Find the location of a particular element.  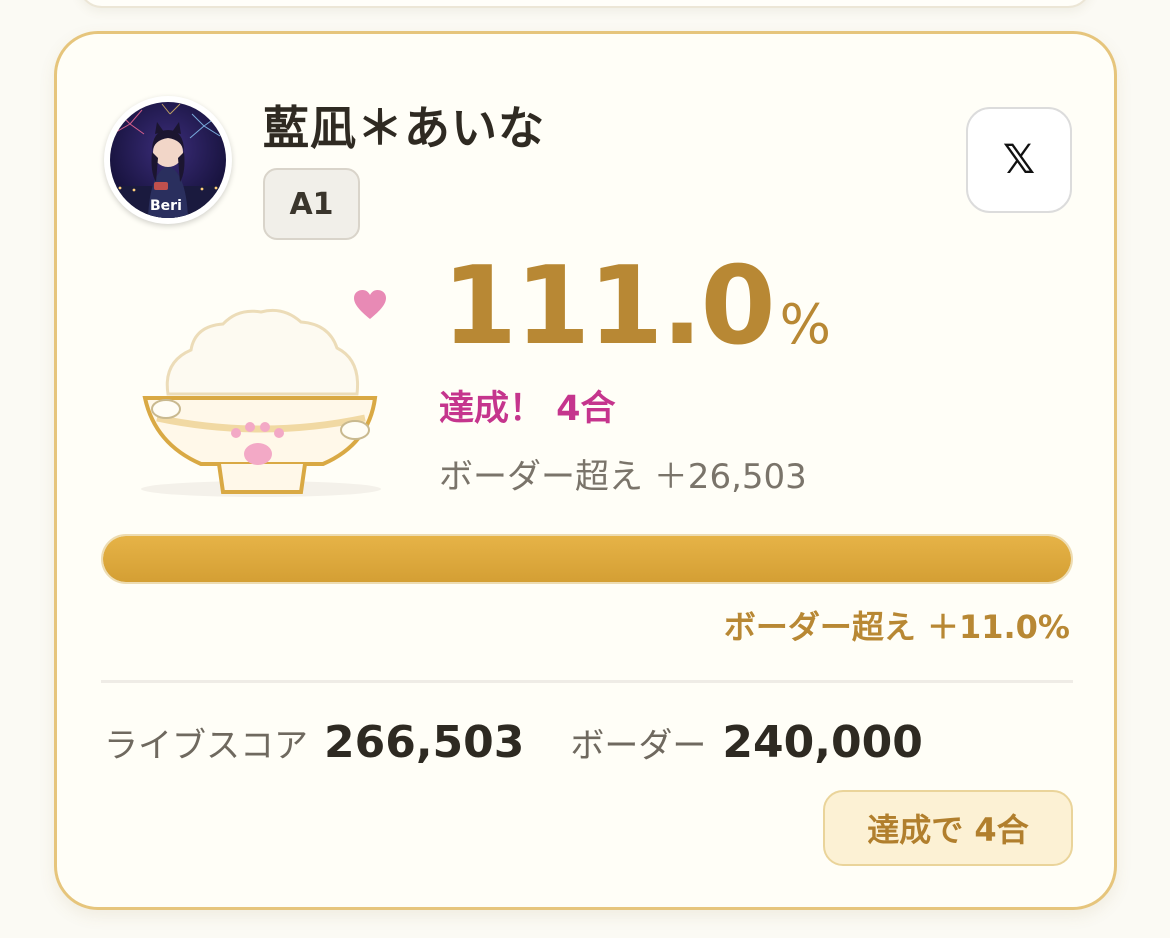

performer-name: 藍凪＊あいな is located at coordinates (404, 128).